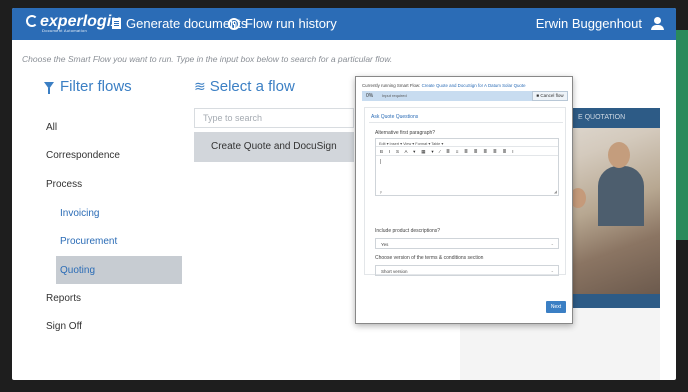 The height and width of the screenshot is (392, 688). I want to click on editor-path: p, so click(381, 192).